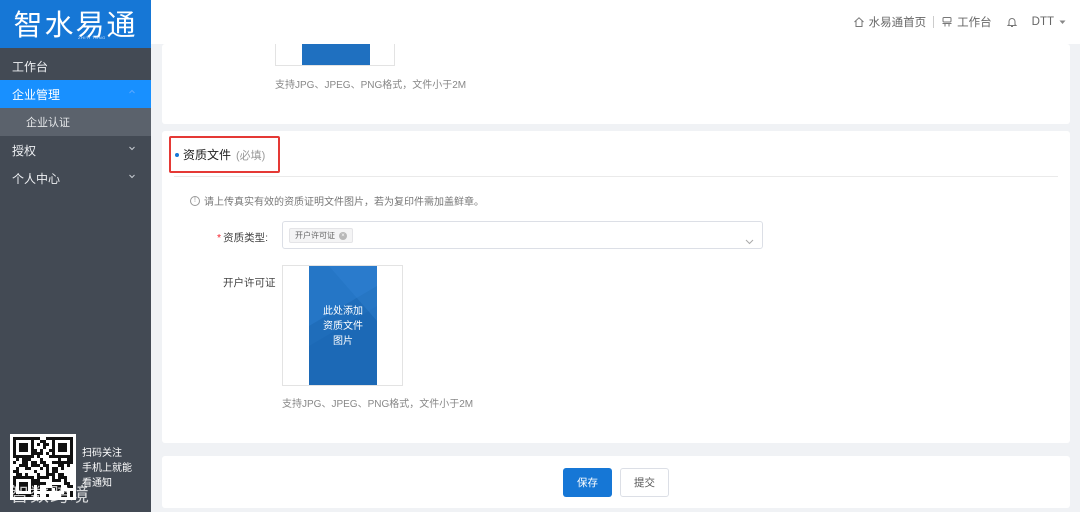 The width and height of the screenshot is (1080, 512). What do you see at coordinates (249, 283) in the screenshot?
I see `license-label: 开户许可证` at bounding box center [249, 283].